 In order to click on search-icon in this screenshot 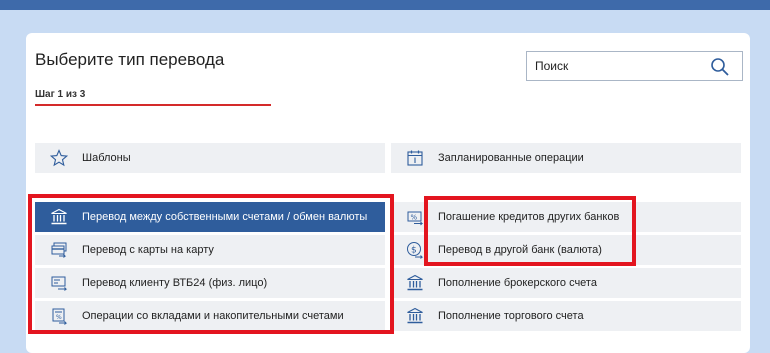, I will do `click(720, 67)`.